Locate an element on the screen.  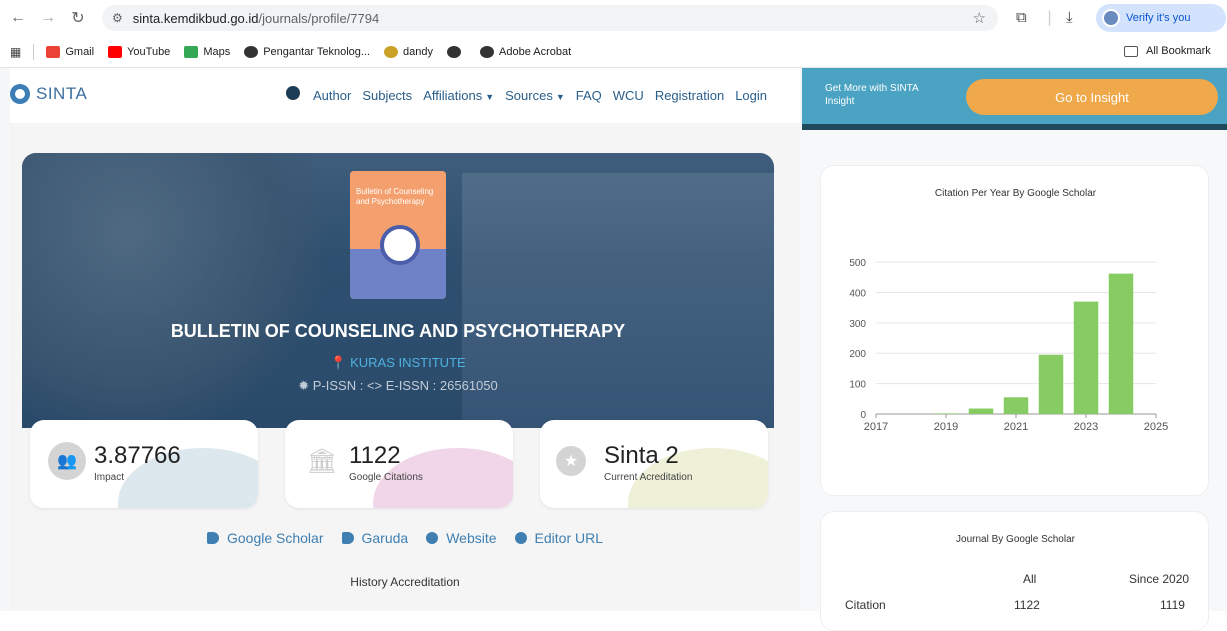
x-tick-label: 2025 is located at coordinates (1156, 427).